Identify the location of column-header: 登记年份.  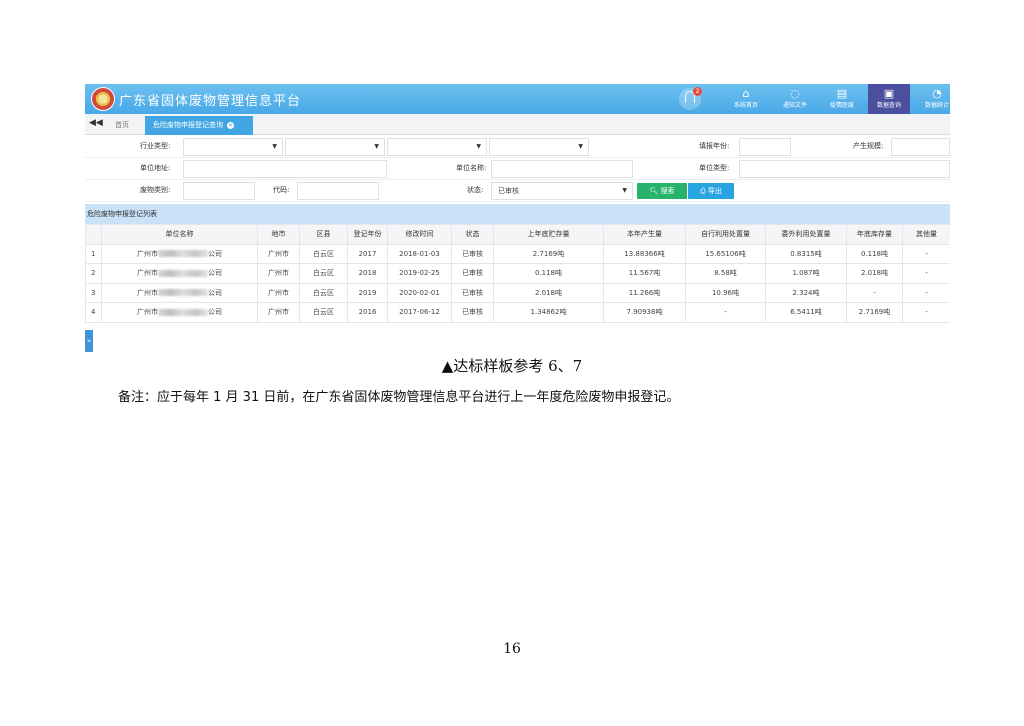
(367, 234).